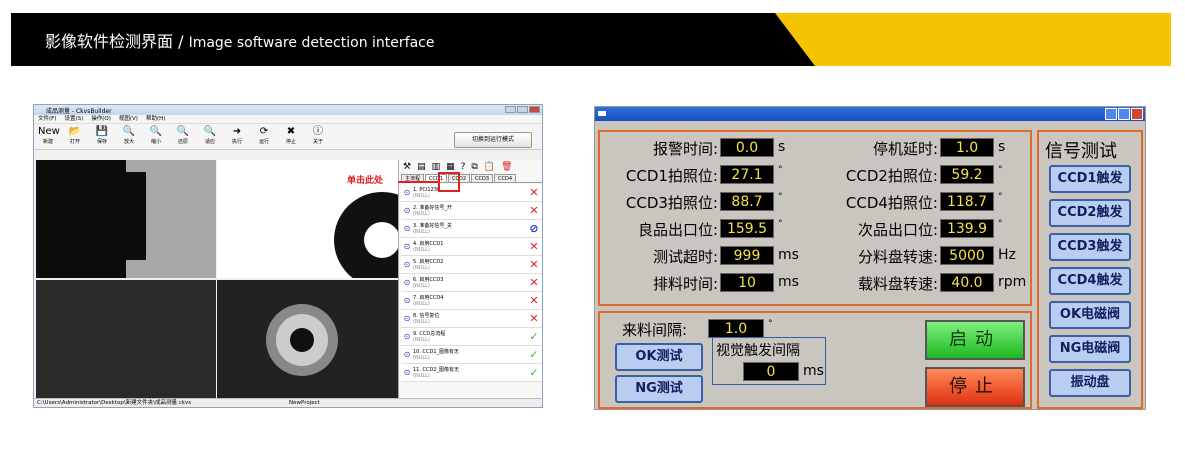 Image resolution: width=1185 pixels, height=450 pixels. Describe the element at coordinates (975, 387) in the screenshot. I see `stop-button: 停止` at that location.